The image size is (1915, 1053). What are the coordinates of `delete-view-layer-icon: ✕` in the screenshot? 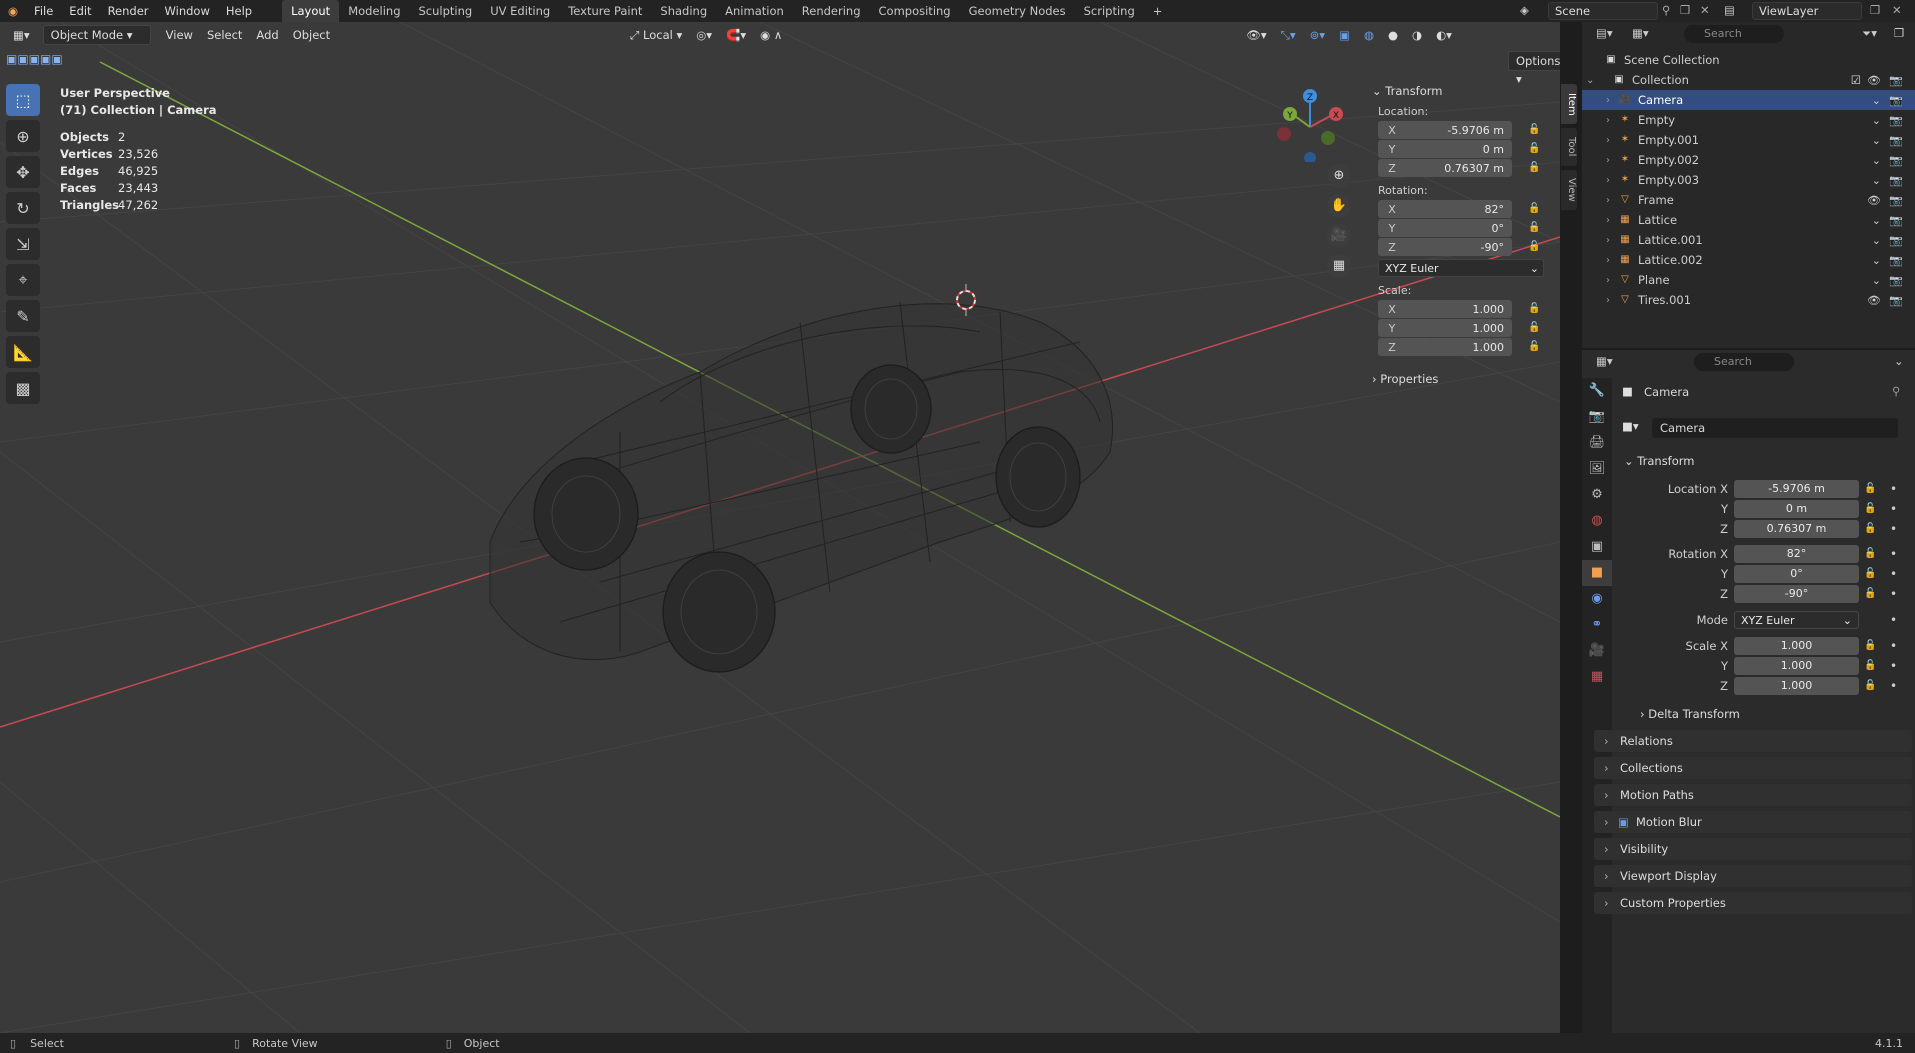 It's located at (1897, 10).